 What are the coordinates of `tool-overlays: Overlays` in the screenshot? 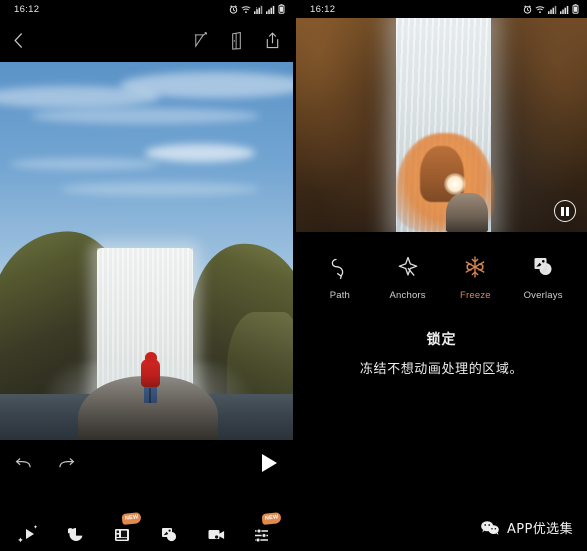 It's located at (543, 277).